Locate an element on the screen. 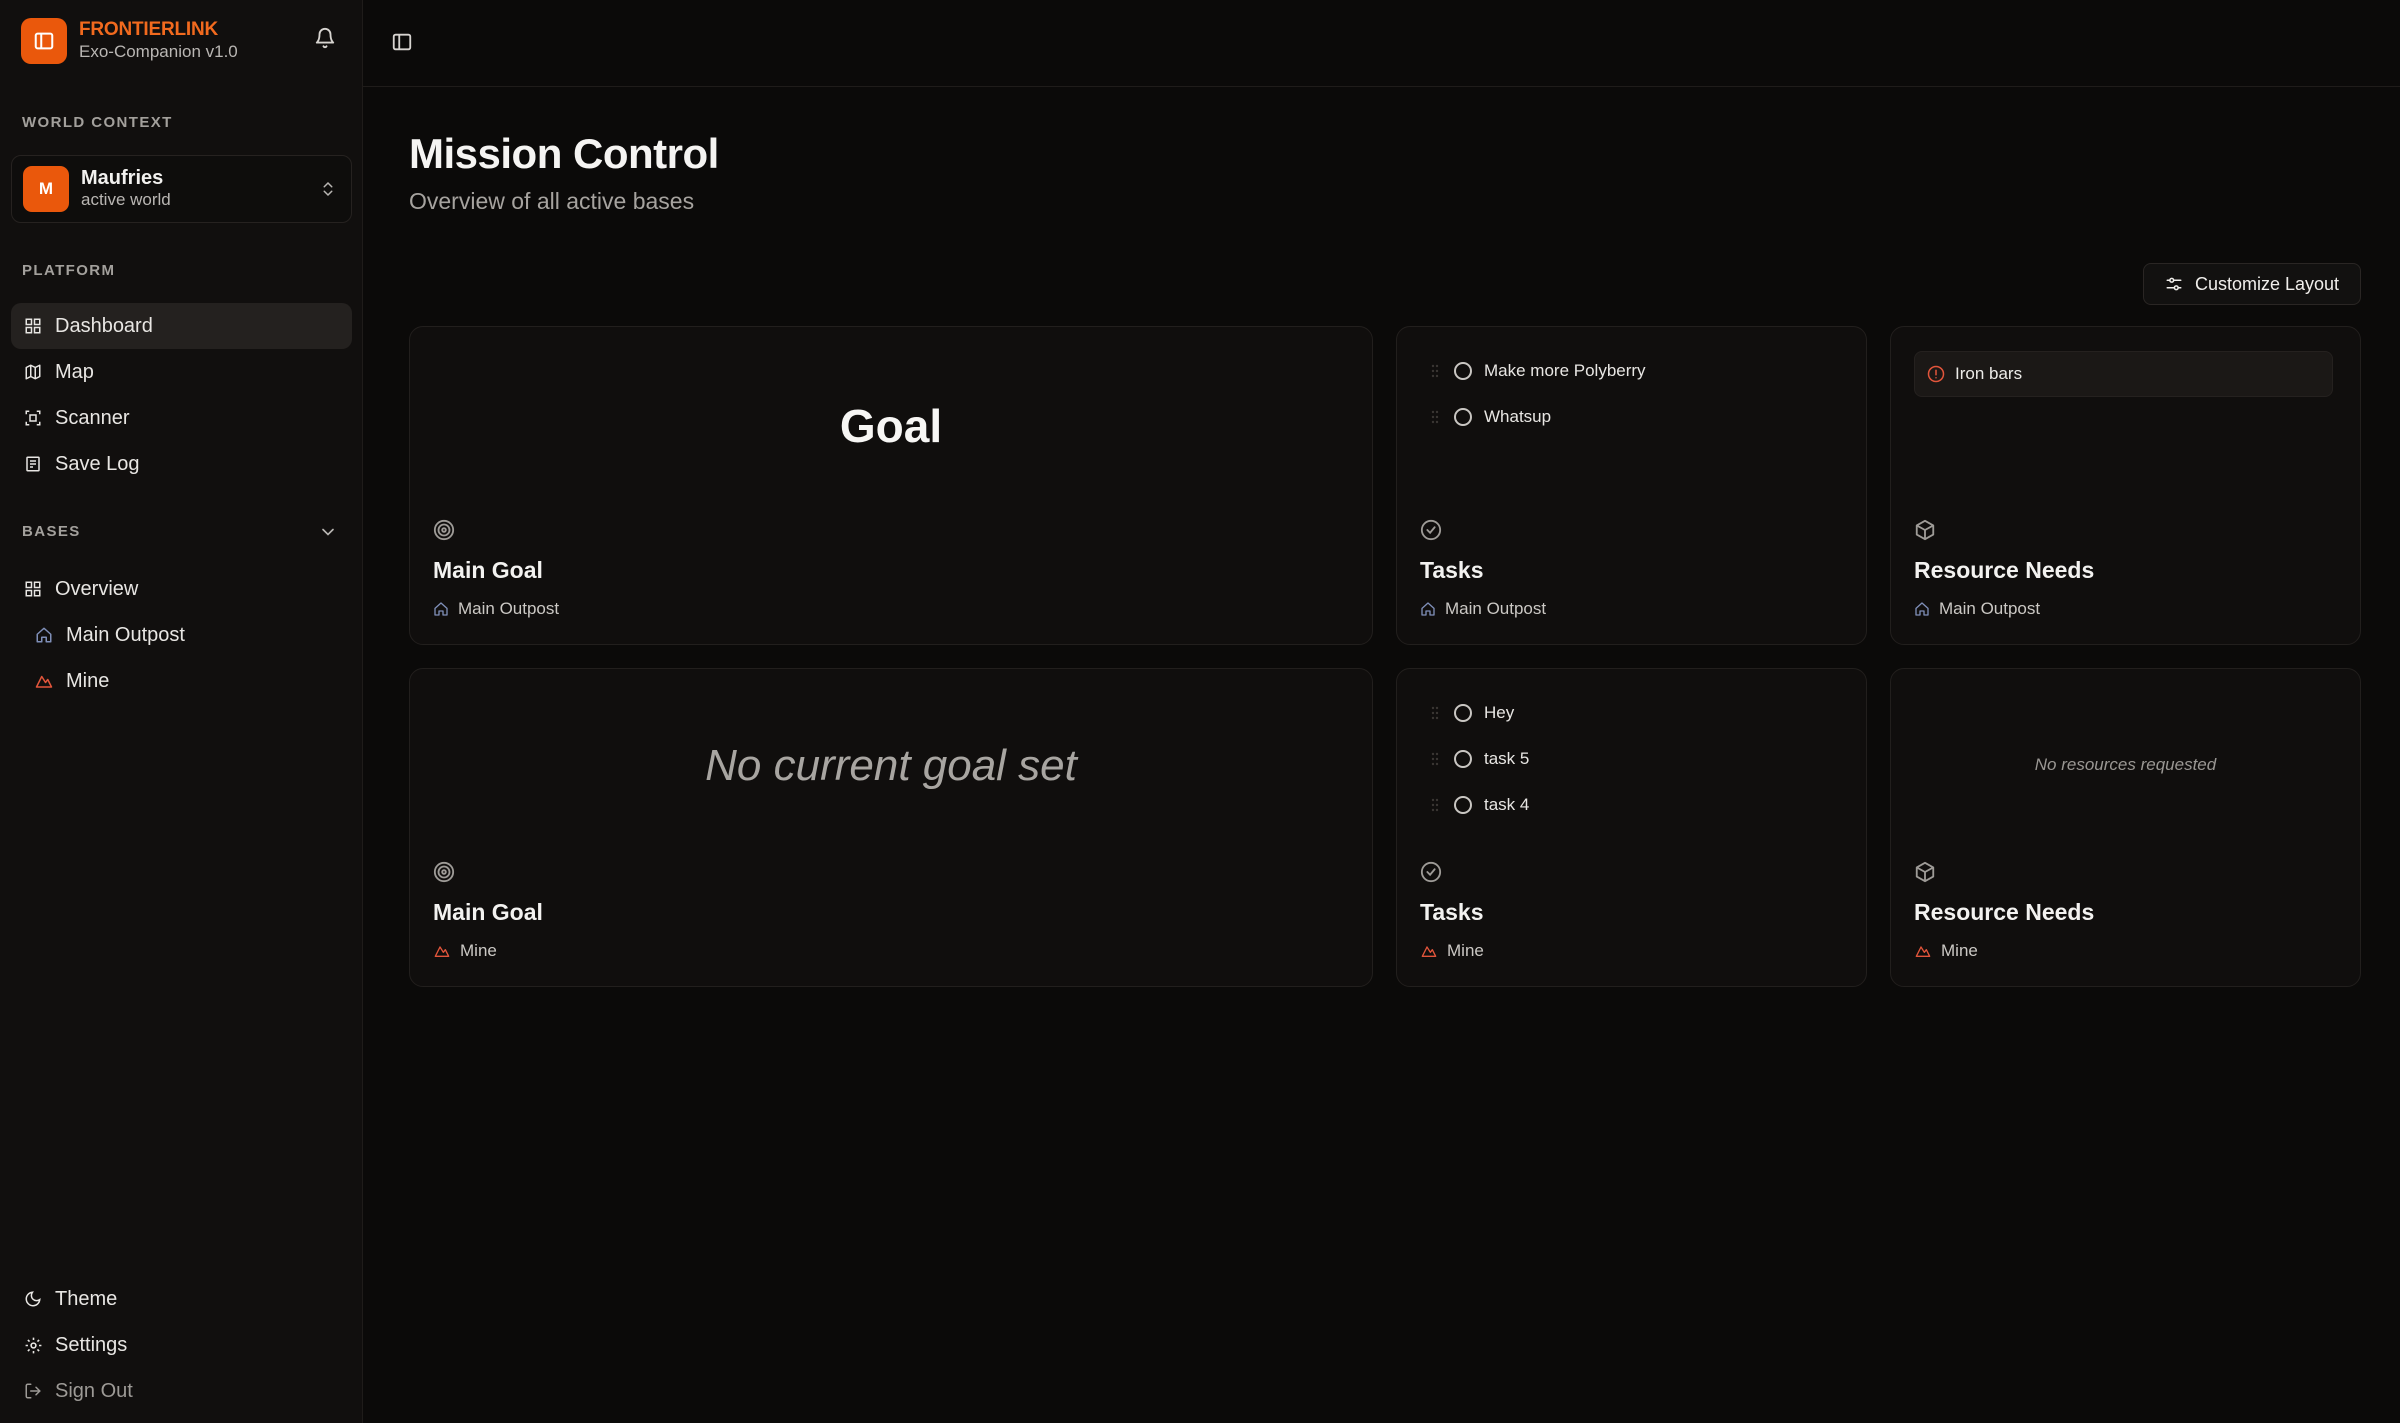 Image resolution: width=2400 pixels, height=1423 pixels. resource-item: Iron bars is located at coordinates (2123, 374).